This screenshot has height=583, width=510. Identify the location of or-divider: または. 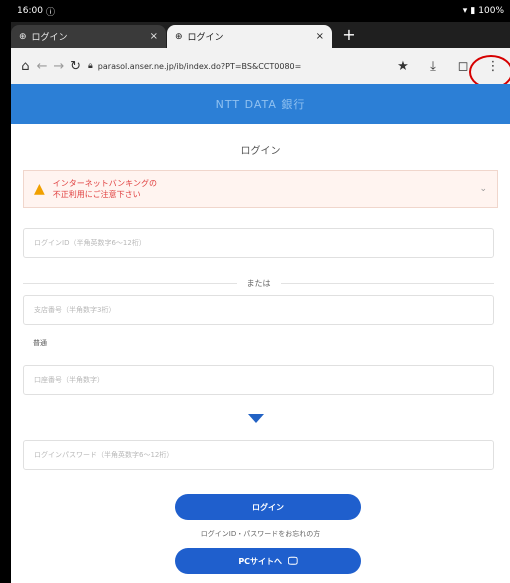
(258, 283).